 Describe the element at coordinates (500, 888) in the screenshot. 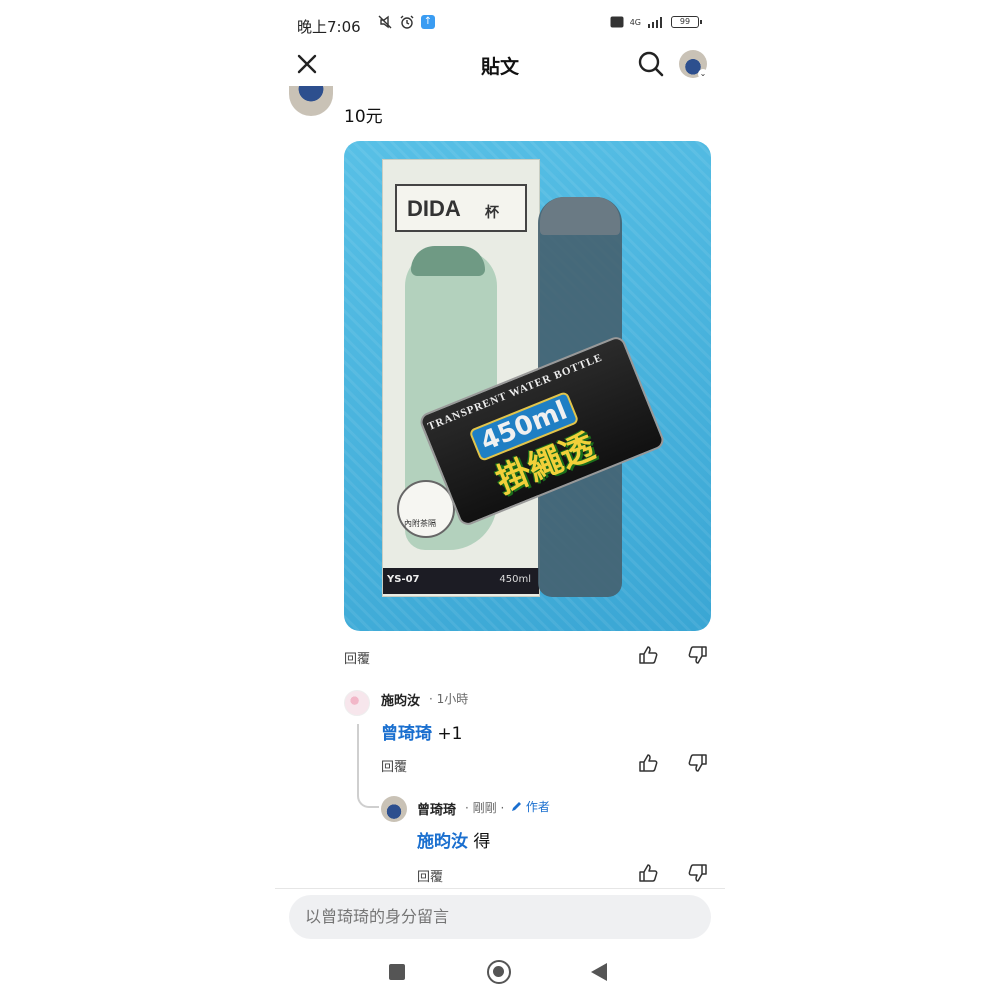

I see `divider` at that location.